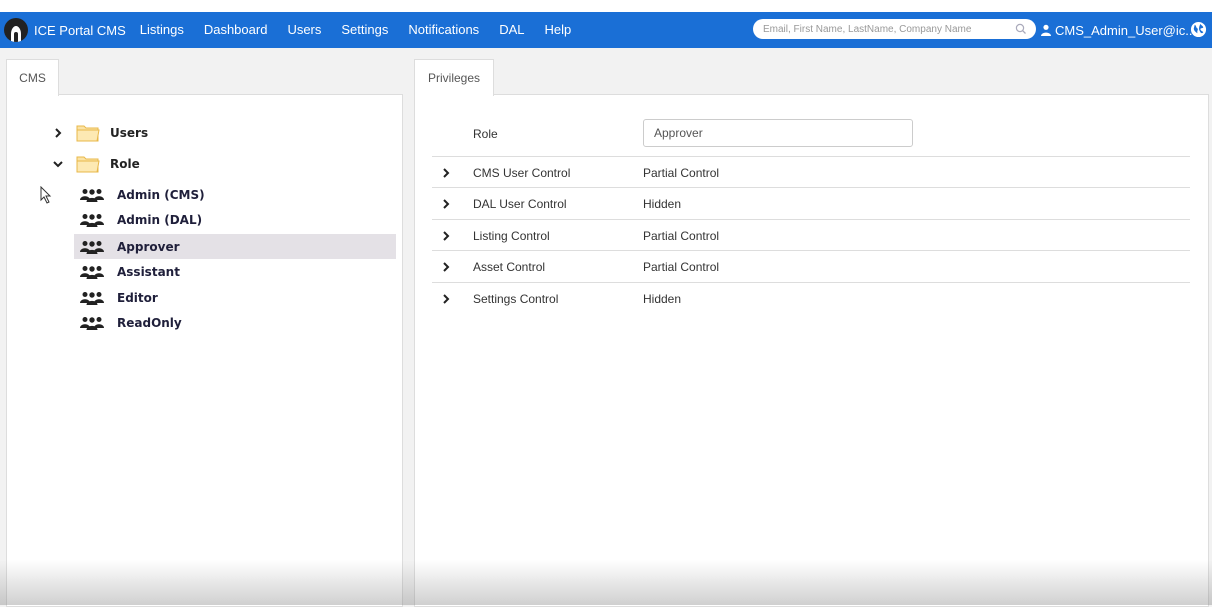 Image resolution: width=1212 pixels, height=607 pixels. What do you see at coordinates (811, 266) in the screenshot?
I see `privilege-row-asset-control: Asset Control Partial Control` at bounding box center [811, 266].